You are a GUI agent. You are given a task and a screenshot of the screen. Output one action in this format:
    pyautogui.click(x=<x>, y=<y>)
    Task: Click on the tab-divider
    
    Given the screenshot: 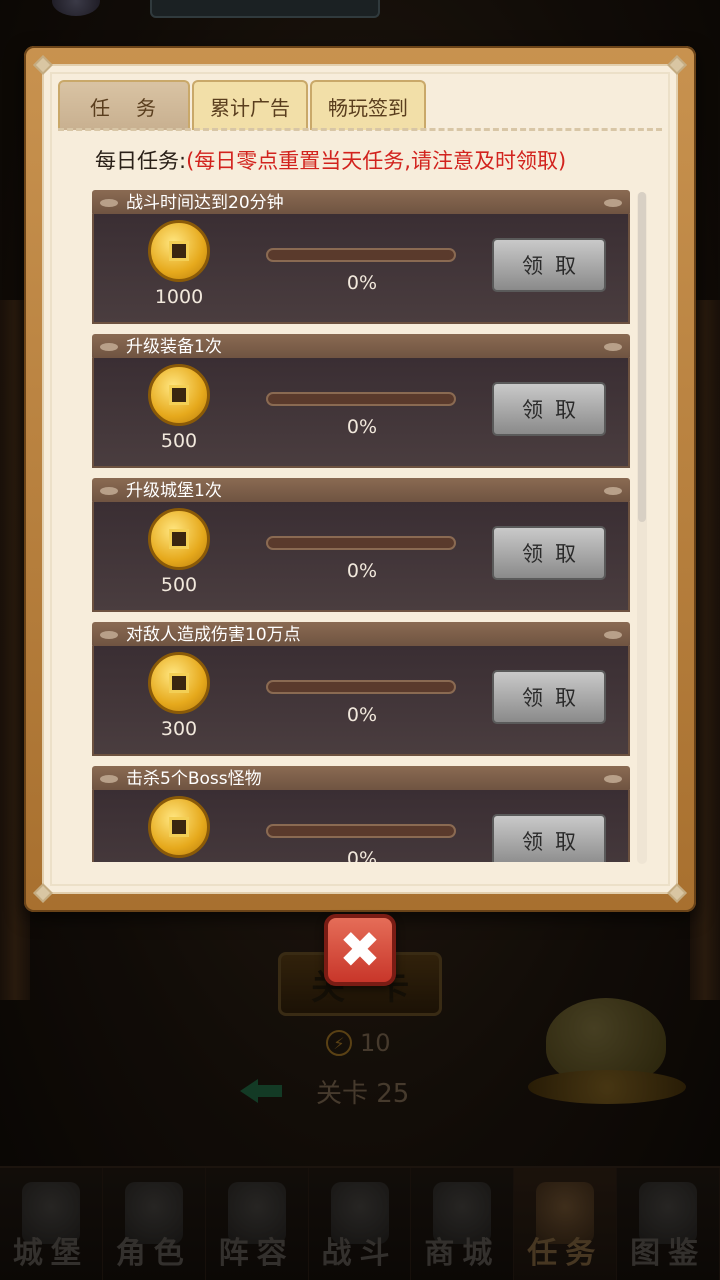 What is the action you would take?
    pyautogui.click(x=360, y=129)
    